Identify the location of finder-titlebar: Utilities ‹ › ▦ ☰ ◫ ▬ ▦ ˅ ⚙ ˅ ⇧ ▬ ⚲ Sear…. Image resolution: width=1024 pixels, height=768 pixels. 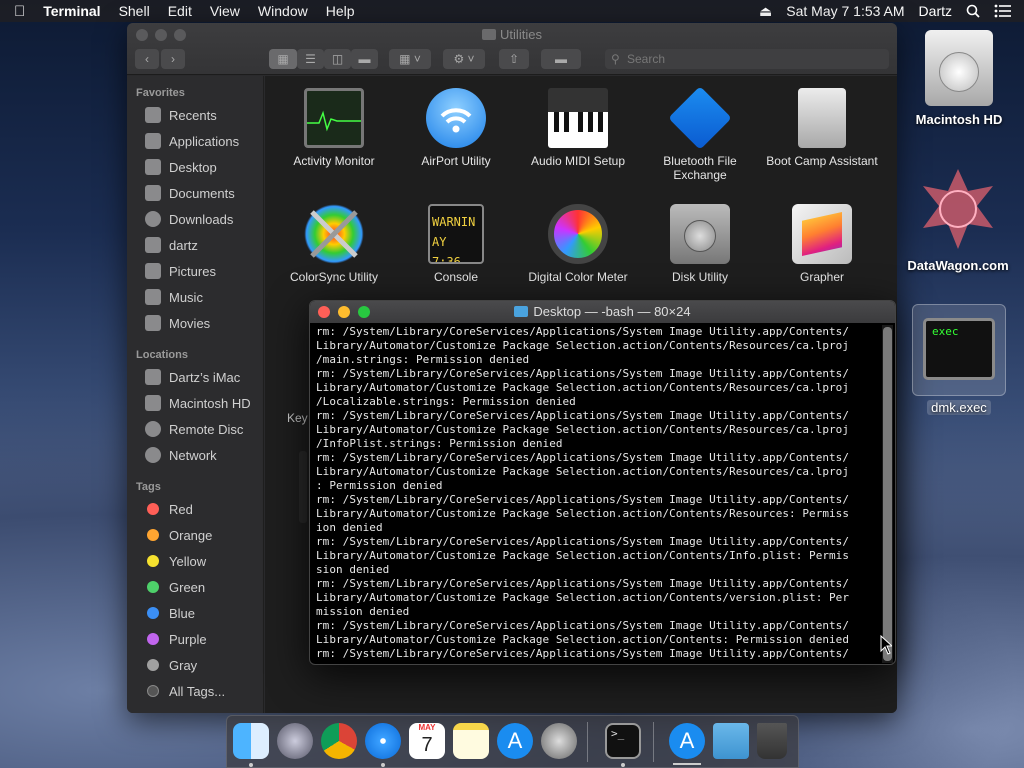
(512, 49).